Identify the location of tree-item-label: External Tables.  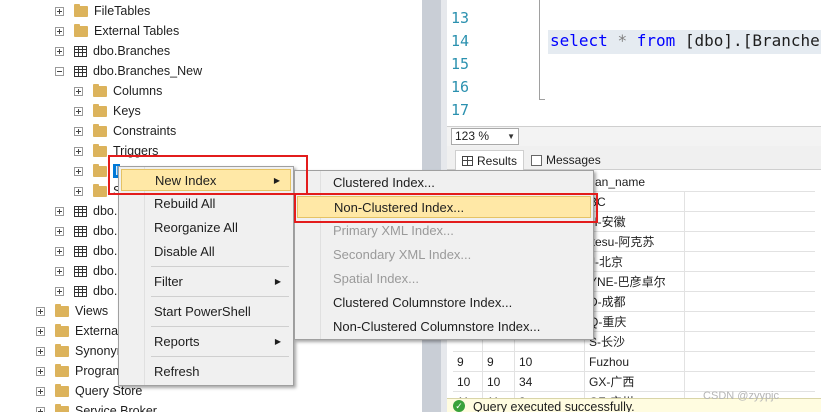
(137, 31).